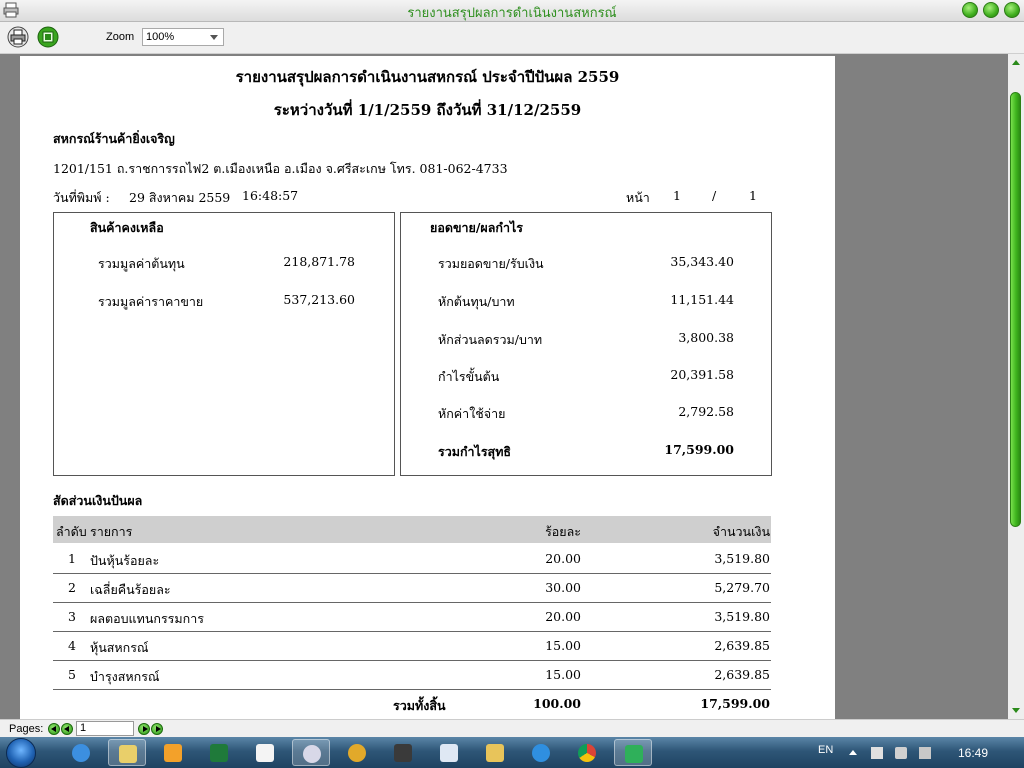 The image size is (1024, 768). I want to click on taskbar-key-app, so click(357, 752).